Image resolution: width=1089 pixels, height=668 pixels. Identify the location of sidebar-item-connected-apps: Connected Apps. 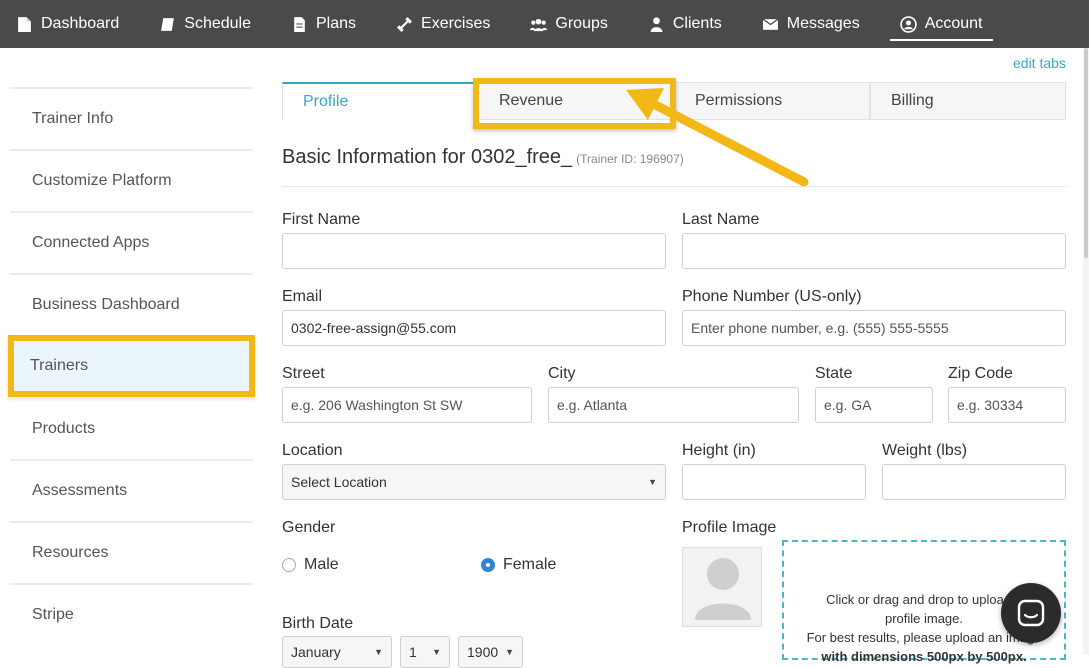
(131, 242).